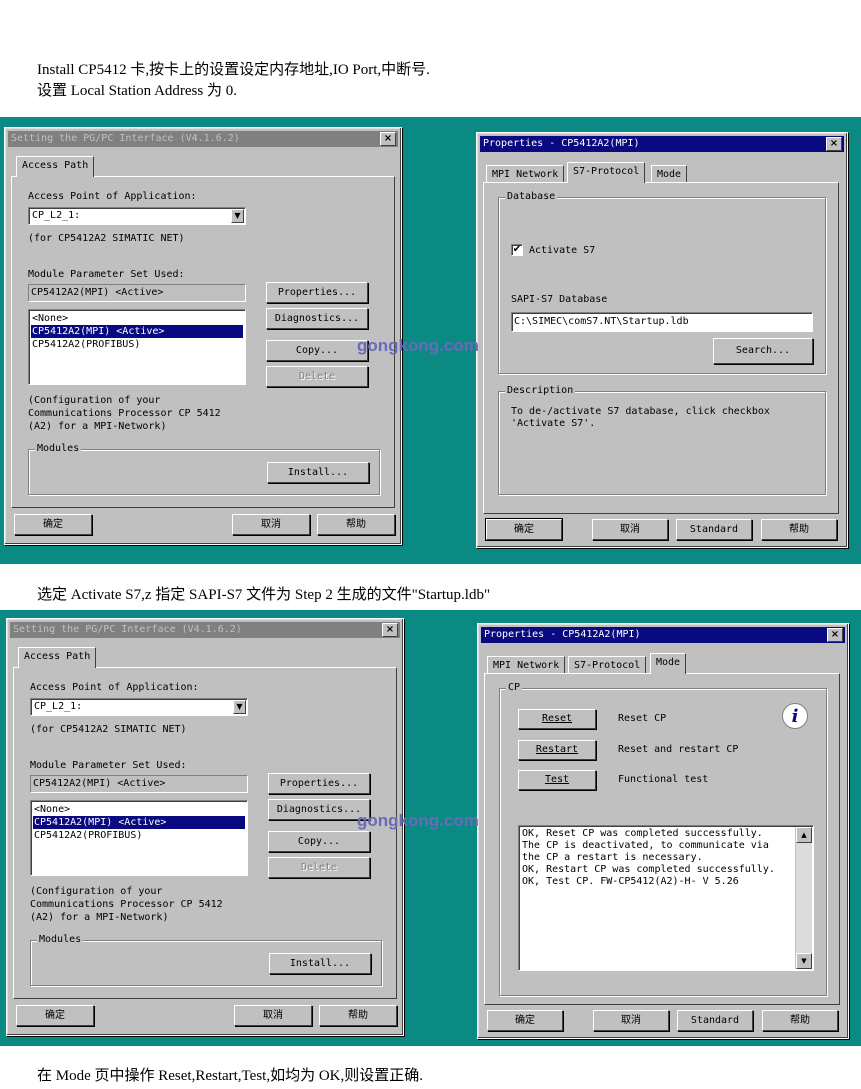 The image size is (861, 1089). What do you see at coordinates (642, 833) in the screenshot?
I see `message-line: OK, Reset CP was completed successfully.` at bounding box center [642, 833].